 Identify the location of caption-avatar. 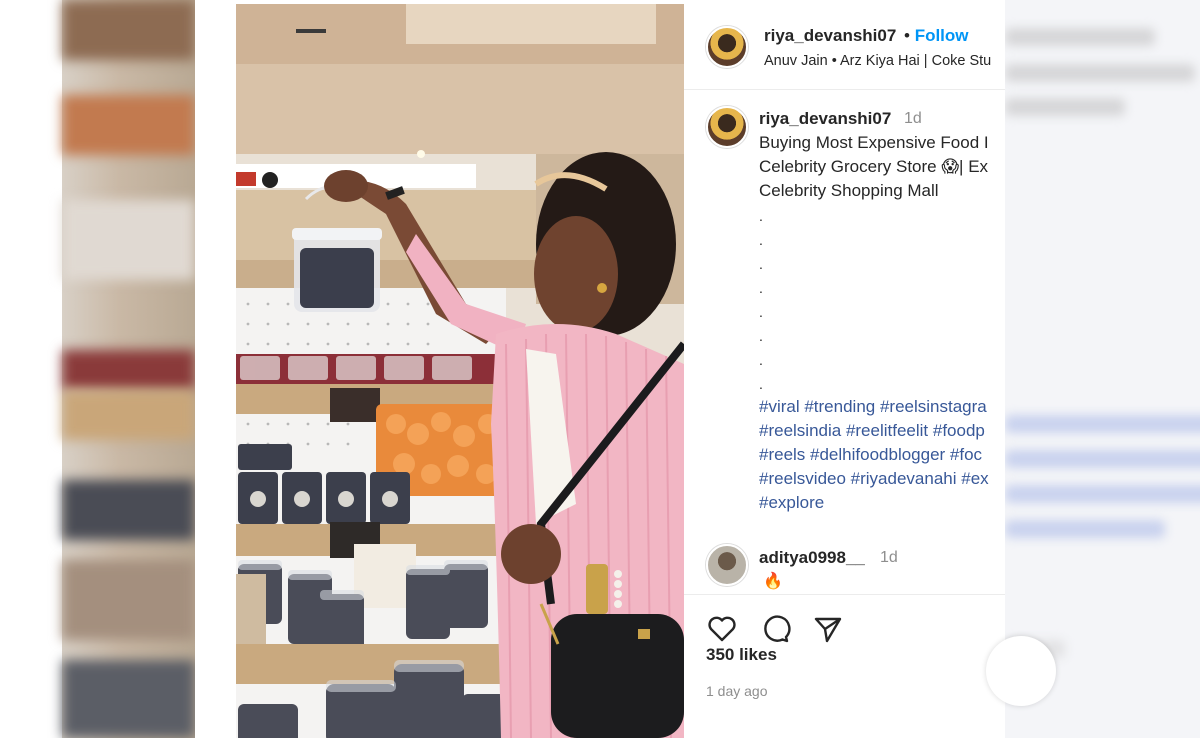
(727, 127).